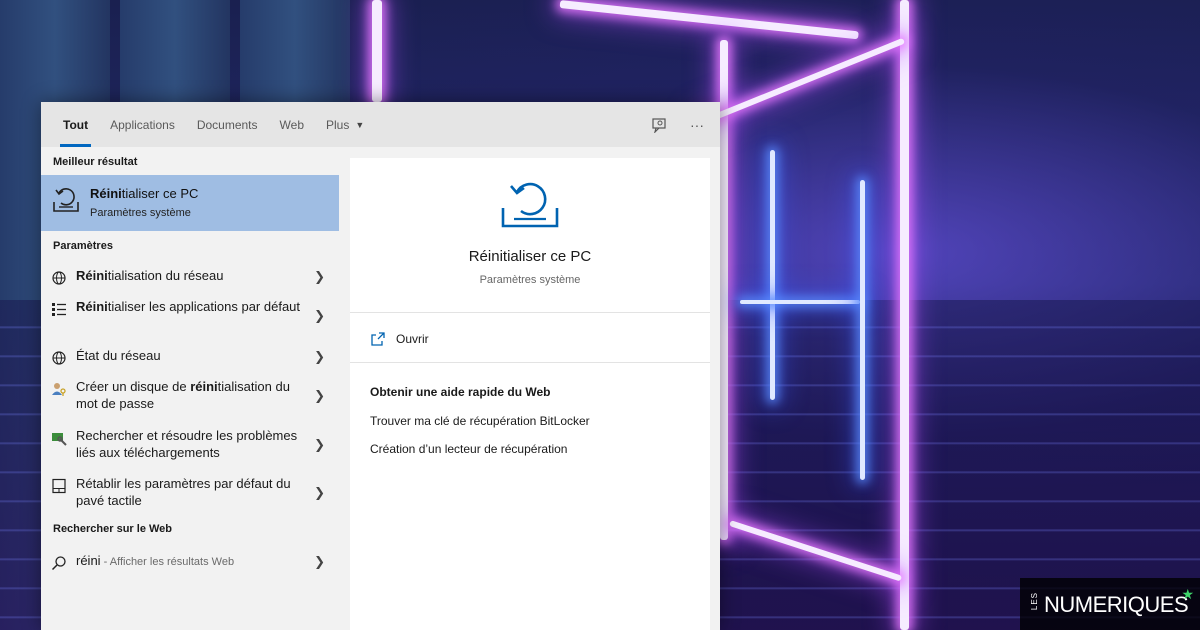  What do you see at coordinates (227, 124) in the screenshot?
I see `tab-documents: Documents` at bounding box center [227, 124].